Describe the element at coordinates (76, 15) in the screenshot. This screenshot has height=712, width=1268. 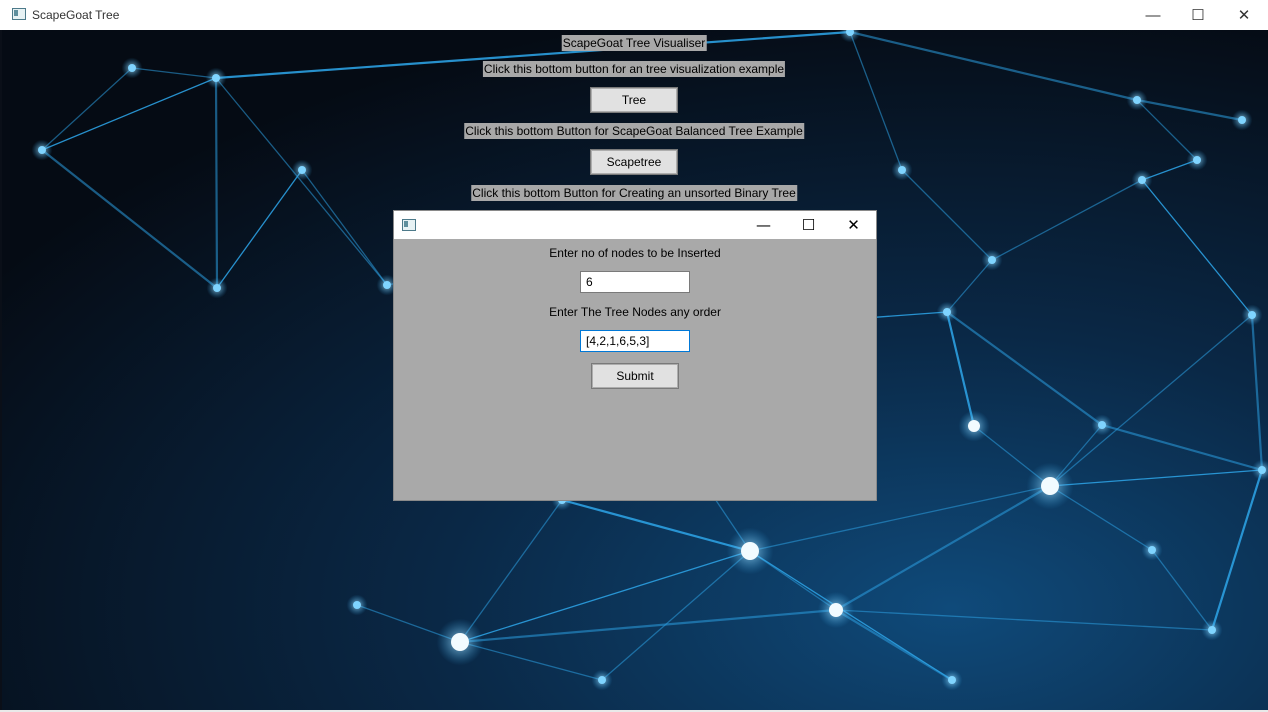
I see `window-title: ScapeGoat Tree` at that location.